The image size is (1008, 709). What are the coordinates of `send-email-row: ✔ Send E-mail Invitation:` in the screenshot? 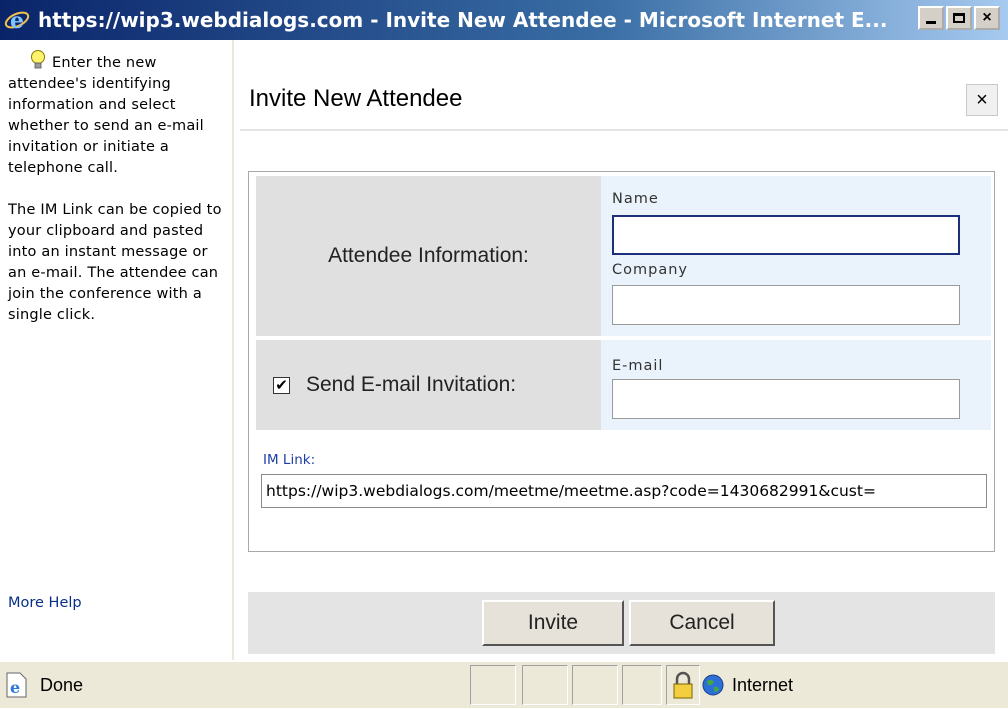 It's located at (428, 385).